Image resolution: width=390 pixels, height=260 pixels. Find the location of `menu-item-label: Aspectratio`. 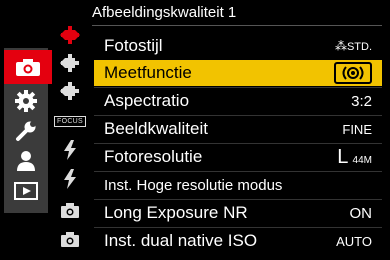

menu-item-label: Aspectratio is located at coordinates (147, 100).